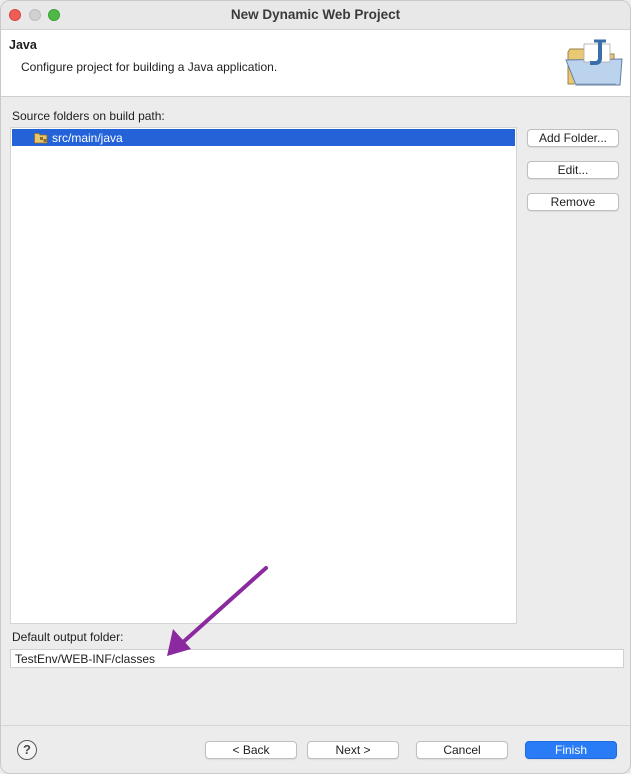 The height and width of the screenshot is (774, 631). What do you see at coordinates (27, 750) in the screenshot?
I see `help-icon: ?` at bounding box center [27, 750].